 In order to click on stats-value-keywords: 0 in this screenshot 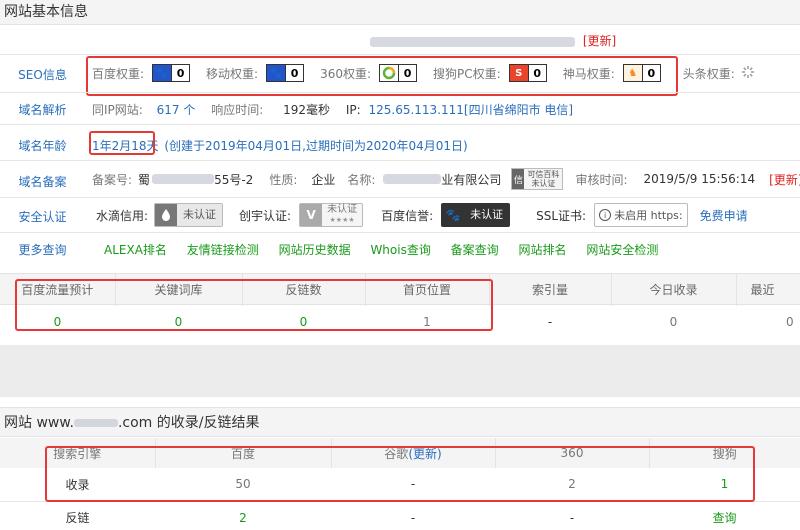, I will do `click(178, 322)`.